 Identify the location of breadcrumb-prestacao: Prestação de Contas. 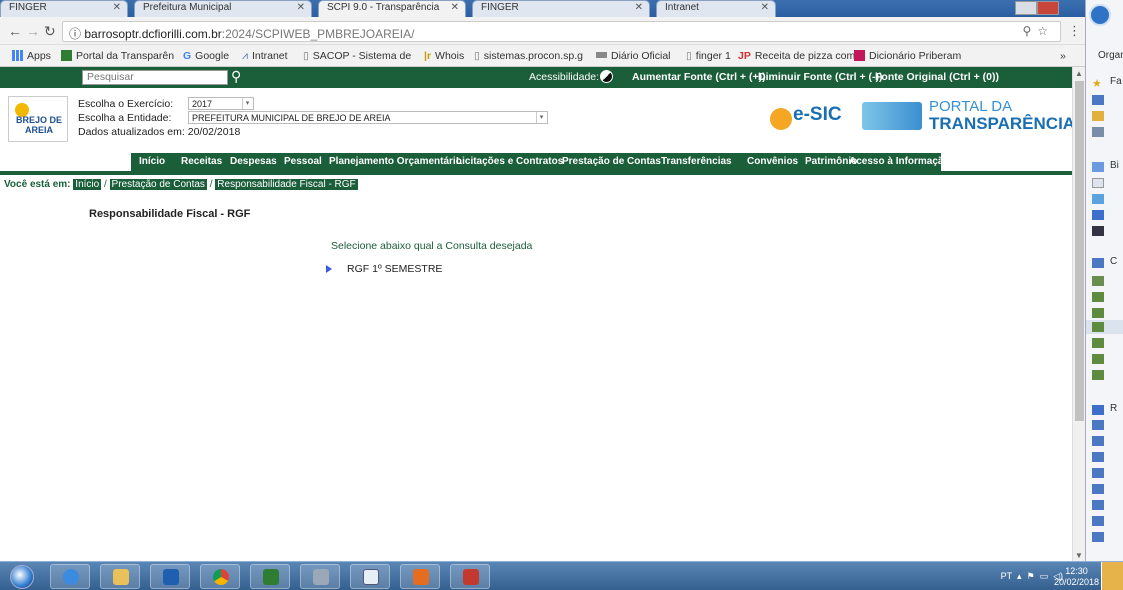
(158, 184).